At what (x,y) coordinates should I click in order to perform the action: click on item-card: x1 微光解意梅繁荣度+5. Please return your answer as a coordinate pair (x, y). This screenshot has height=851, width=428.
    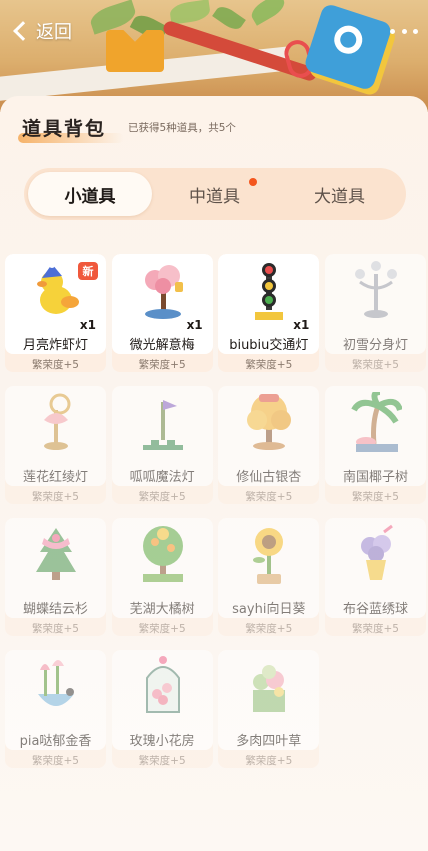
    Looking at the image, I should click on (162, 313).